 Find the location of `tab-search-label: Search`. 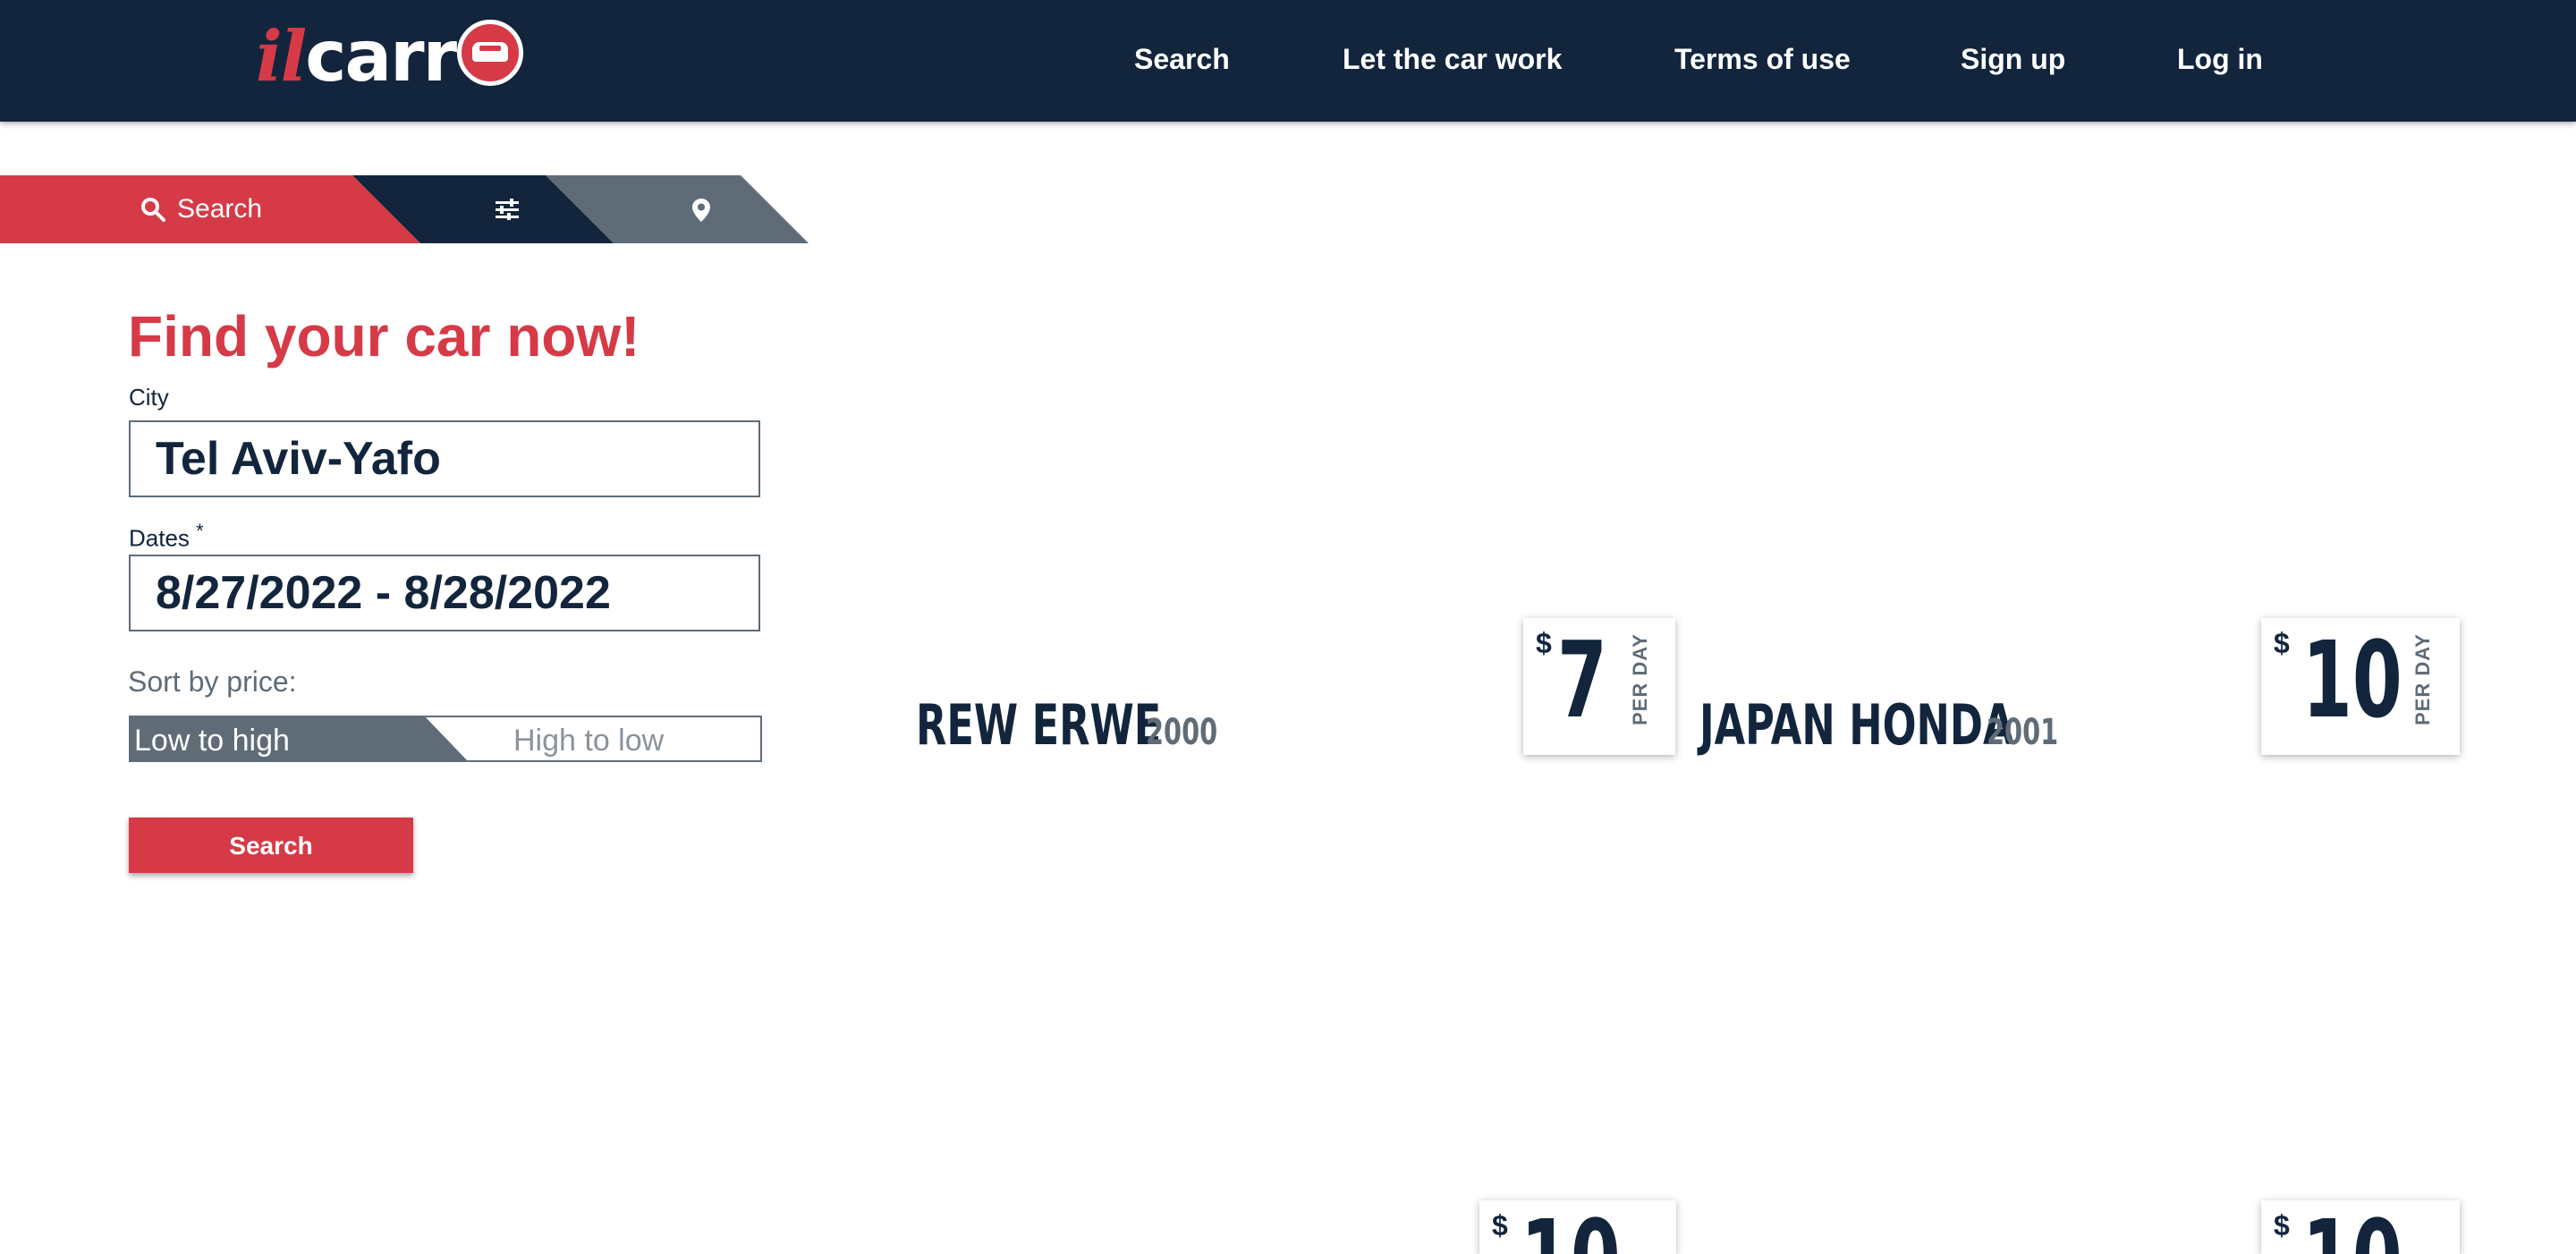

tab-search-label: Search is located at coordinates (220, 209).